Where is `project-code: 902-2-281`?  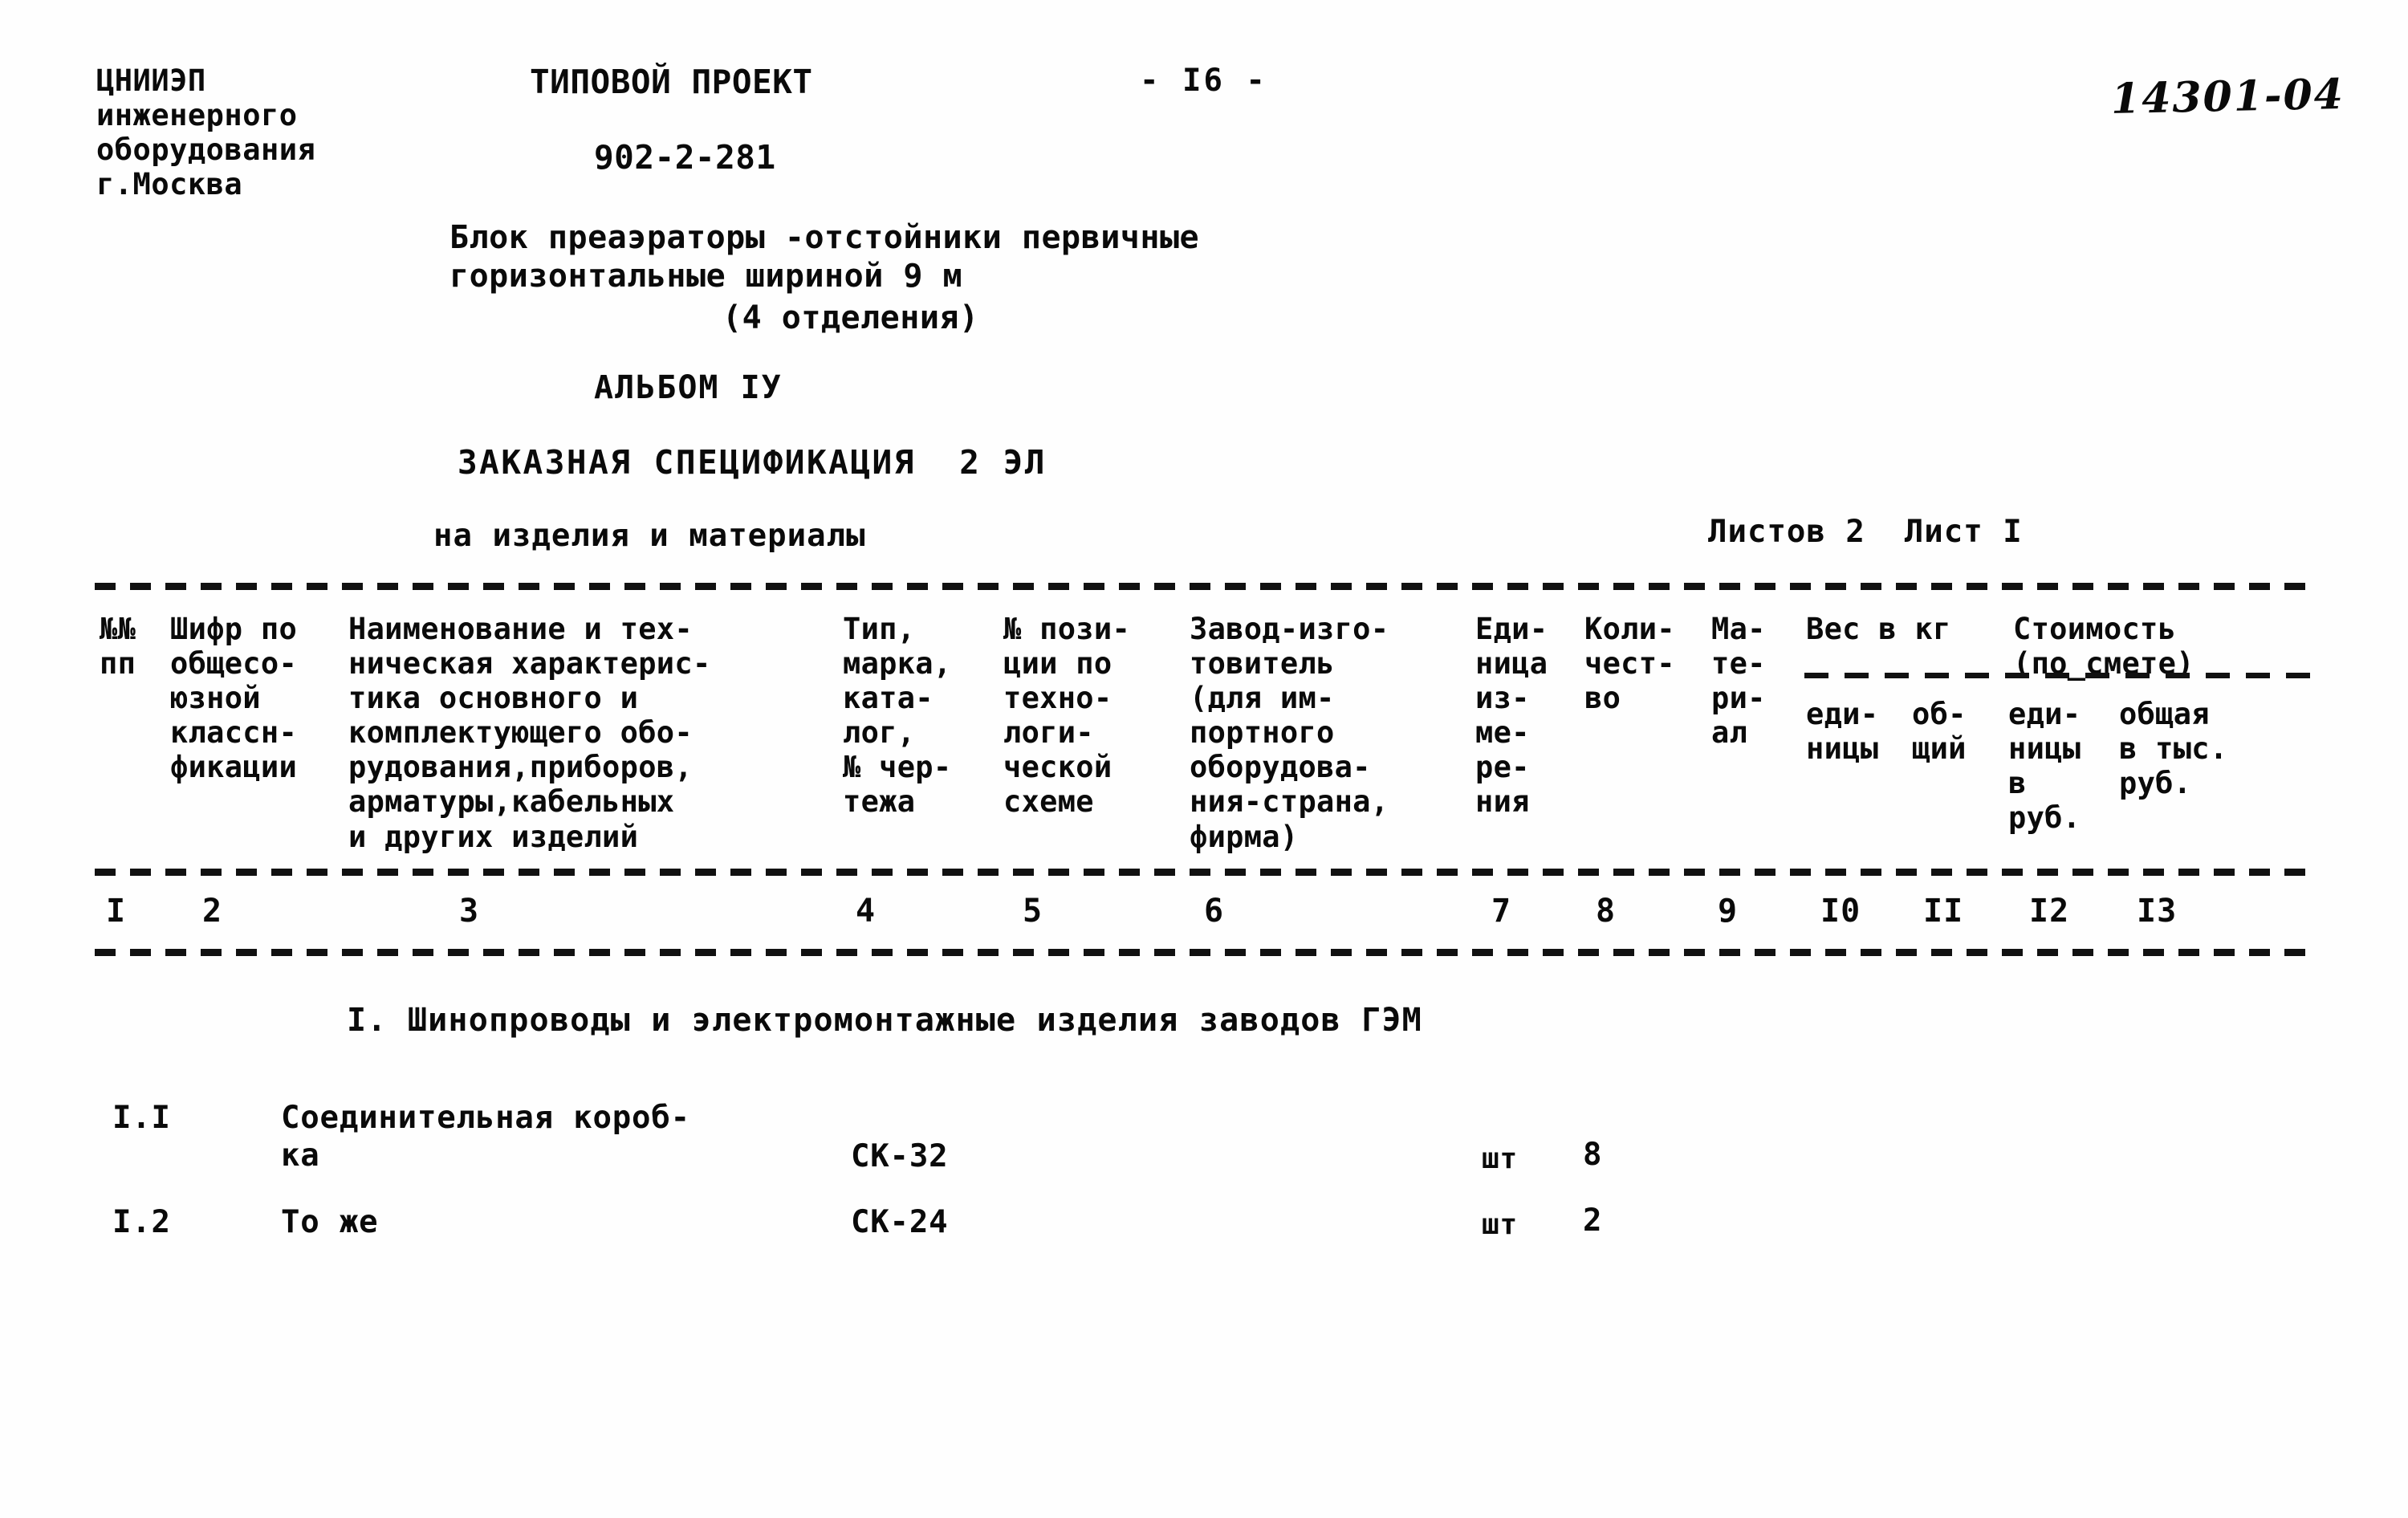 project-code: 902-2-281 is located at coordinates (685, 157).